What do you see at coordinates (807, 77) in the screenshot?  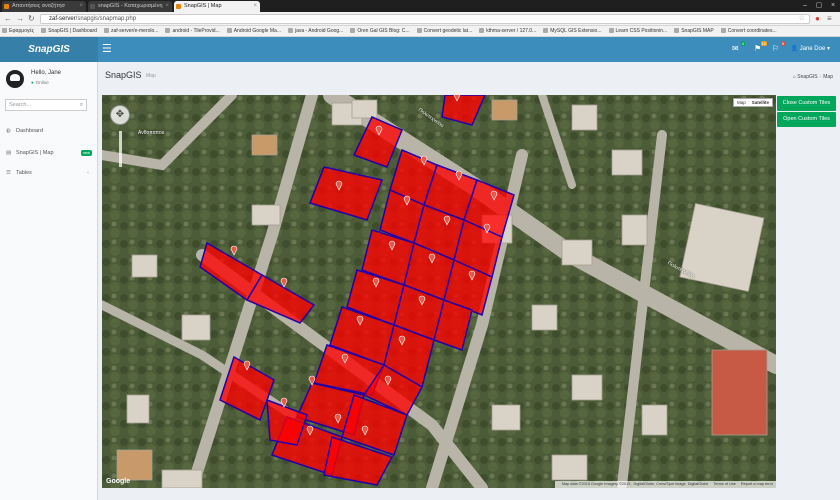 I see `breadcrumb-home: SnapGIS` at bounding box center [807, 77].